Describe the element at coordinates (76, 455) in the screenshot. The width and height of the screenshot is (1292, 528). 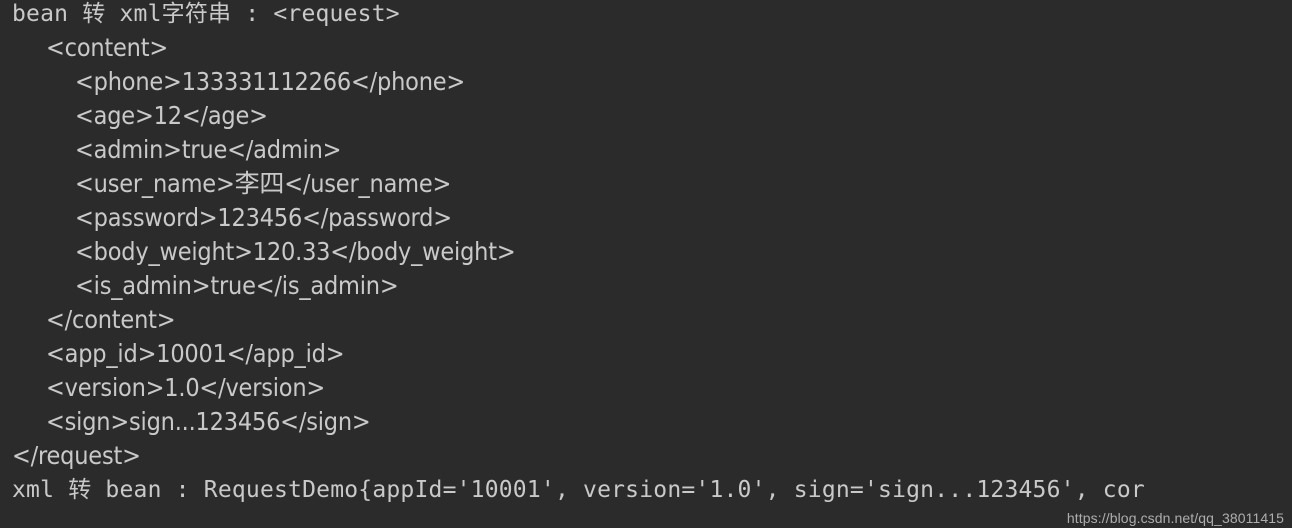
I see `log-line: </request>` at that location.